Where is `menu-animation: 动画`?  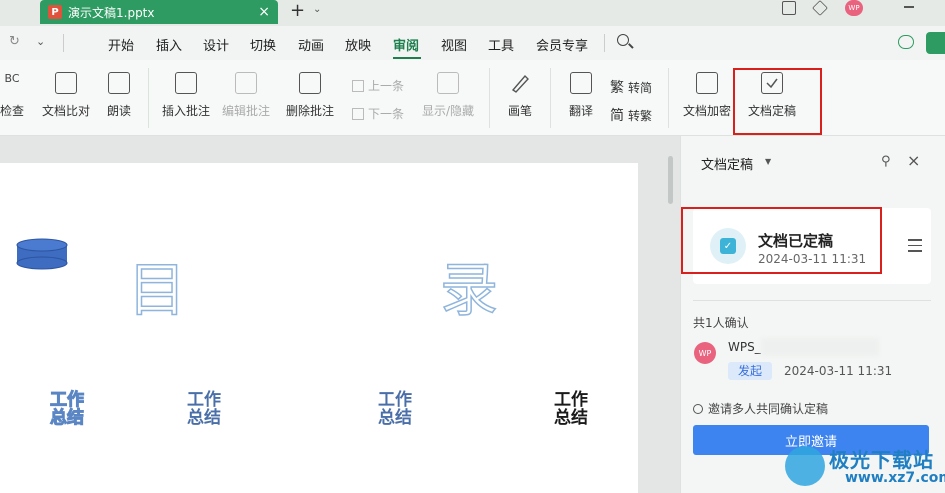 menu-animation: 动画 is located at coordinates (311, 44).